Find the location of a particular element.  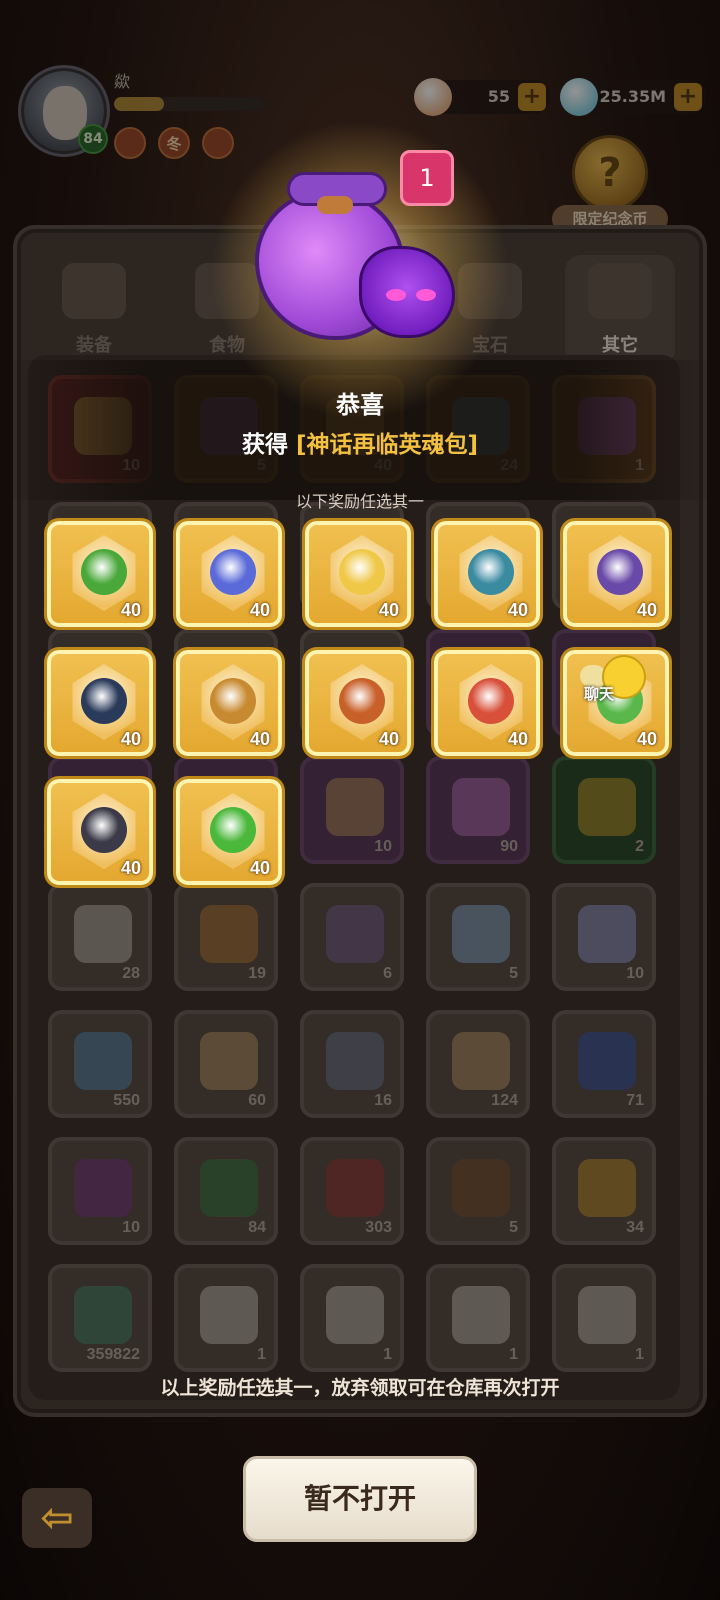

ghost-icon is located at coordinates (407, 292).